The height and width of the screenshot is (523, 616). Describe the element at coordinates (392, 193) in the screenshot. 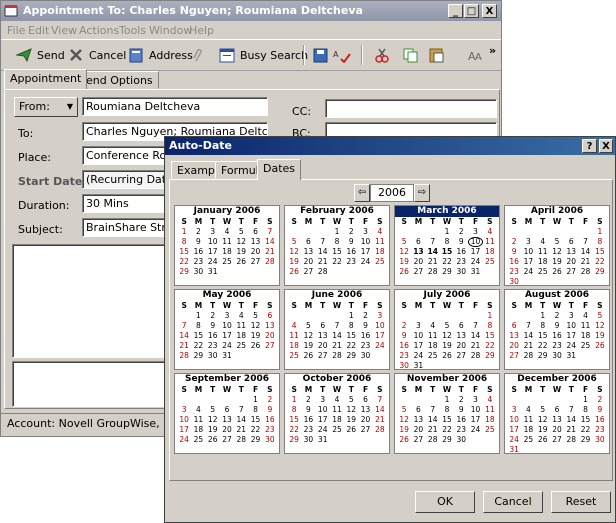

I see `year-value: 2006` at that location.